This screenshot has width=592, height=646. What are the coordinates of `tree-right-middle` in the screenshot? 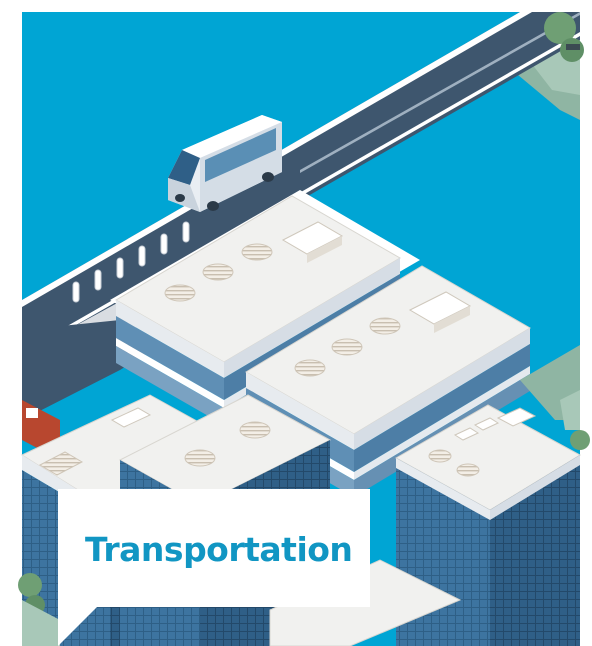 It's located at (580, 440).